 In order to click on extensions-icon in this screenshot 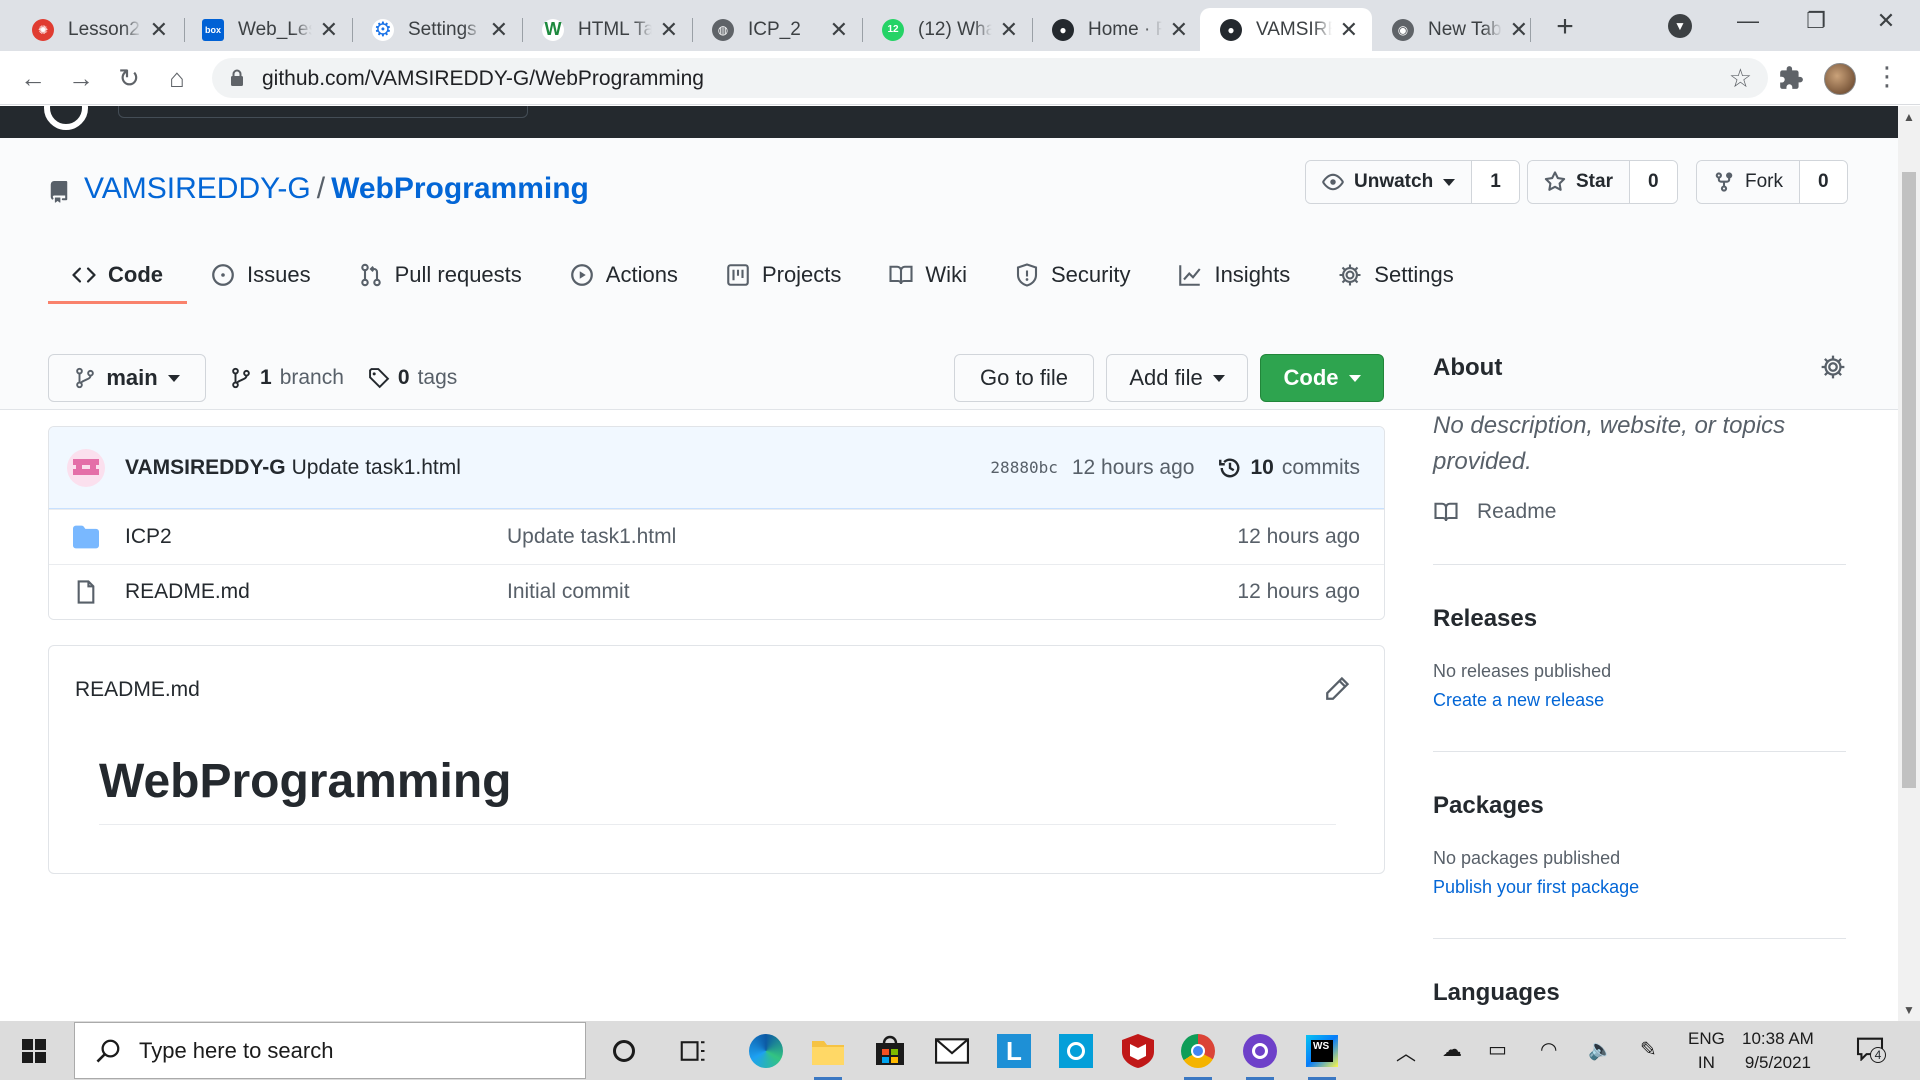, I will do `click(1791, 78)`.